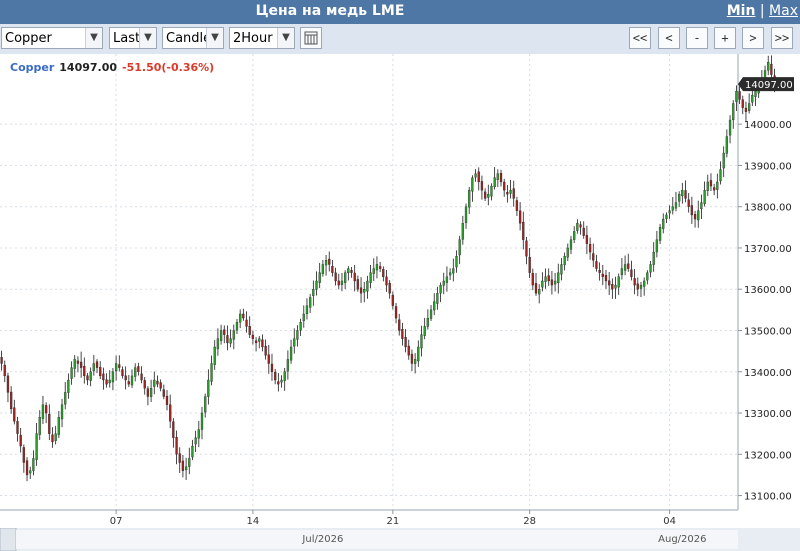 The image size is (800, 551). I want to click on price-field-select: Last ▼, so click(133, 38).